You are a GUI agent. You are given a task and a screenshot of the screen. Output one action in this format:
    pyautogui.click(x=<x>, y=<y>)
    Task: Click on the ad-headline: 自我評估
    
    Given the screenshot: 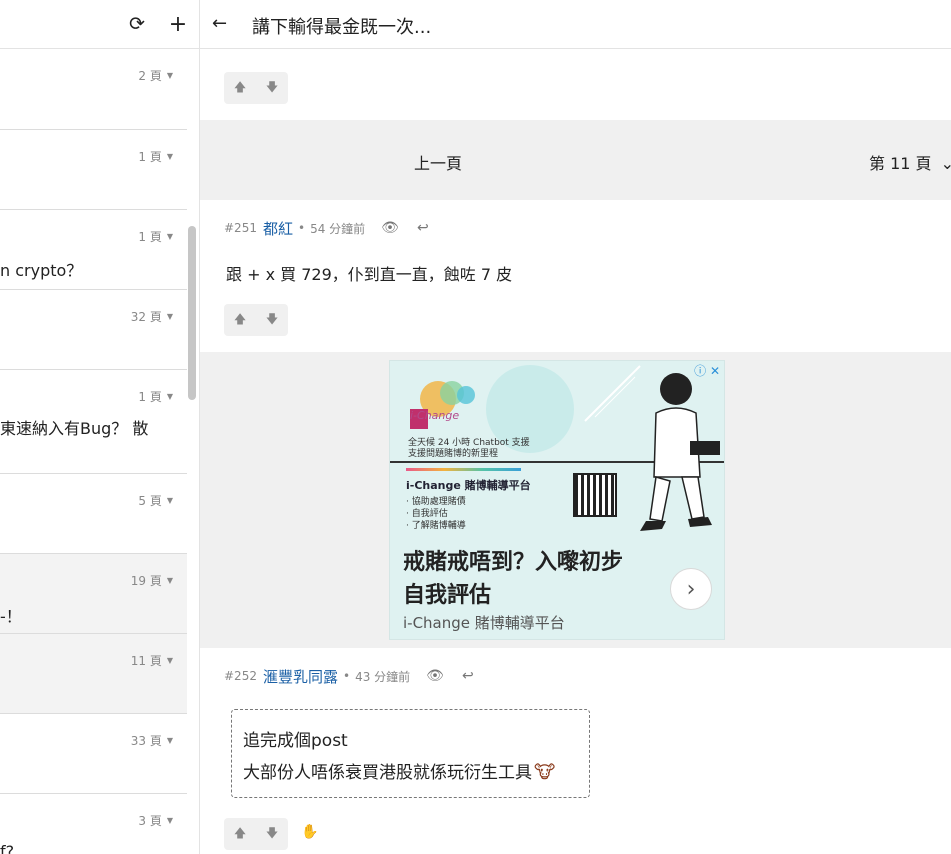 What is the action you would take?
    pyautogui.click(x=447, y=595)
    